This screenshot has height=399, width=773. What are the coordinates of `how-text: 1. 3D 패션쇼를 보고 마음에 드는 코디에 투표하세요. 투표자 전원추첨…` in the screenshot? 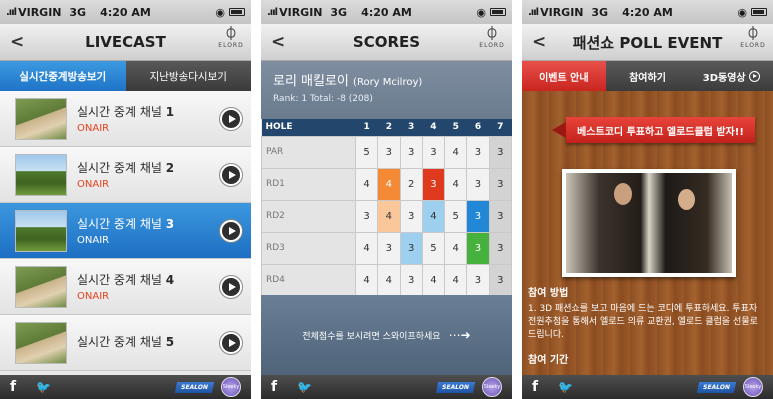 It's located at (643, 322).